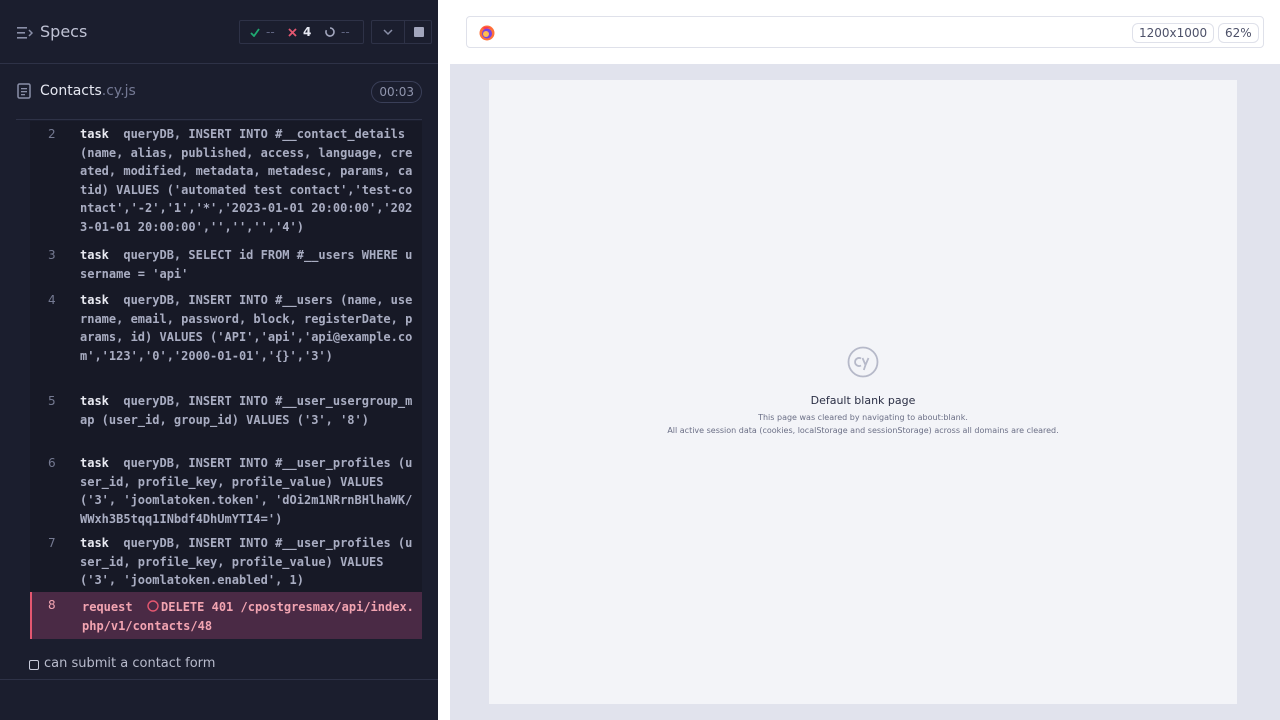 The image size is (1280, 720). What do you see at coordinates (865, 32) in the screenshot?
I see `url-bar: 1200x1000 62%` at bounding box center [865, 32].